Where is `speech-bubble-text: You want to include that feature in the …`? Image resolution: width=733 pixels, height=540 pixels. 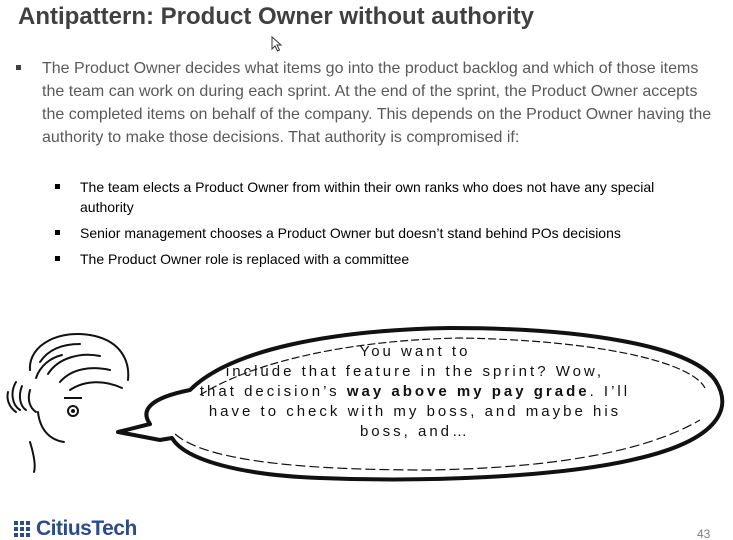 speech-bubble-text: You want to include that feature in the … is located at coordinates (415, 392).